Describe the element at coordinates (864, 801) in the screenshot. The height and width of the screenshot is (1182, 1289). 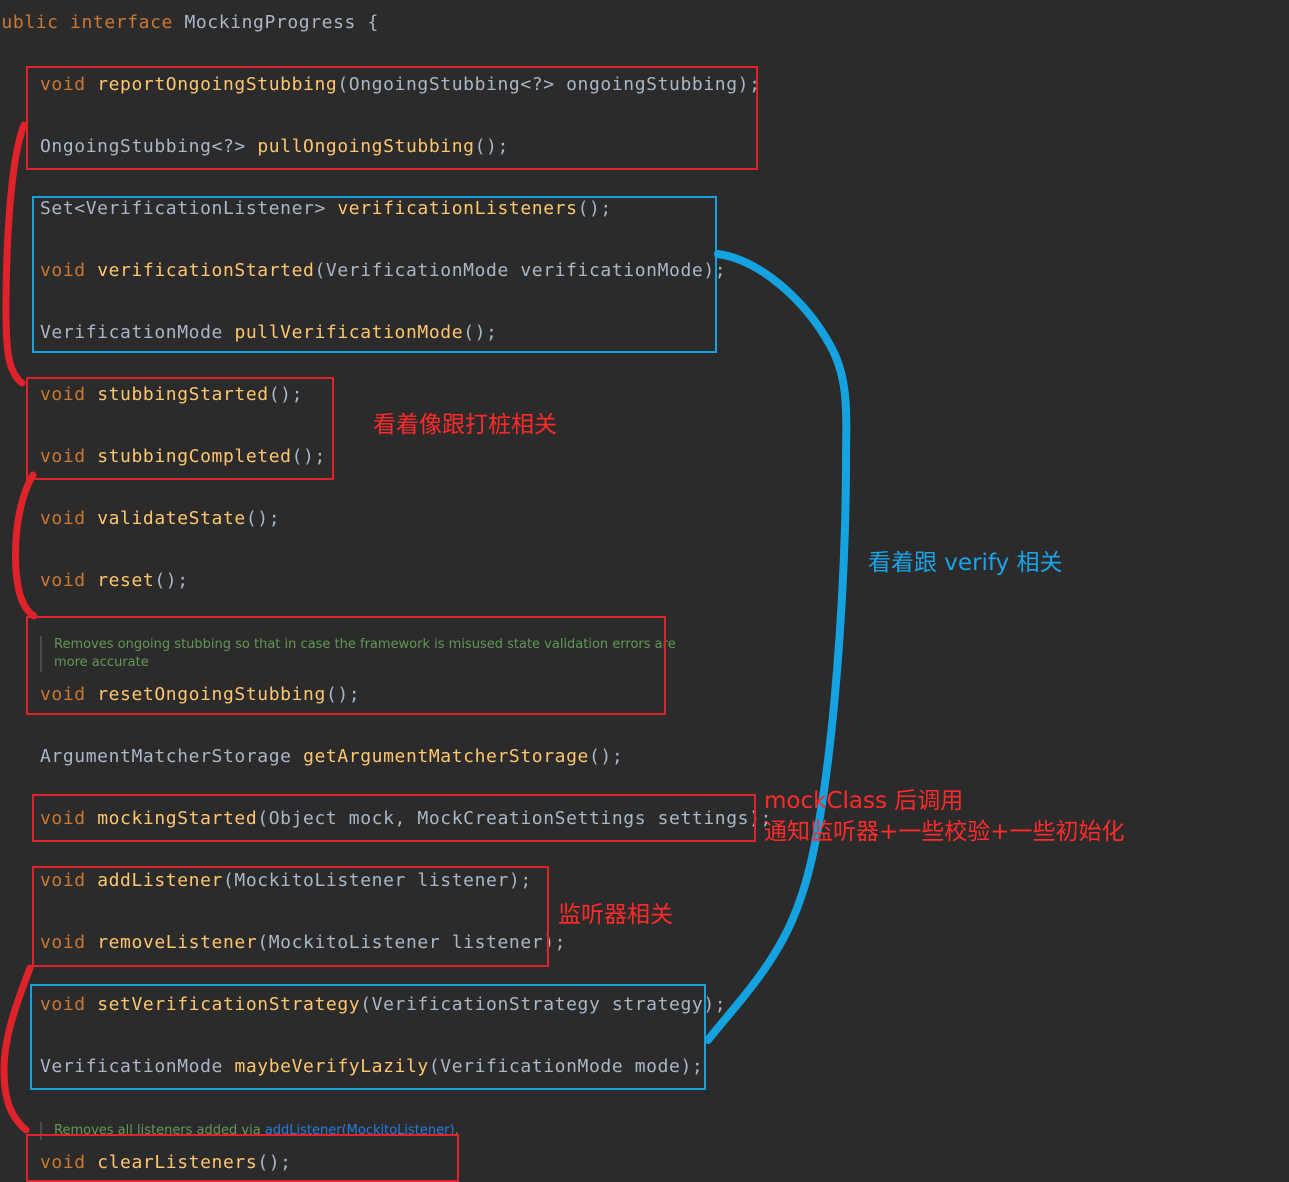
I see `annotation-mocking-1: mockClass 后调用` at that location.